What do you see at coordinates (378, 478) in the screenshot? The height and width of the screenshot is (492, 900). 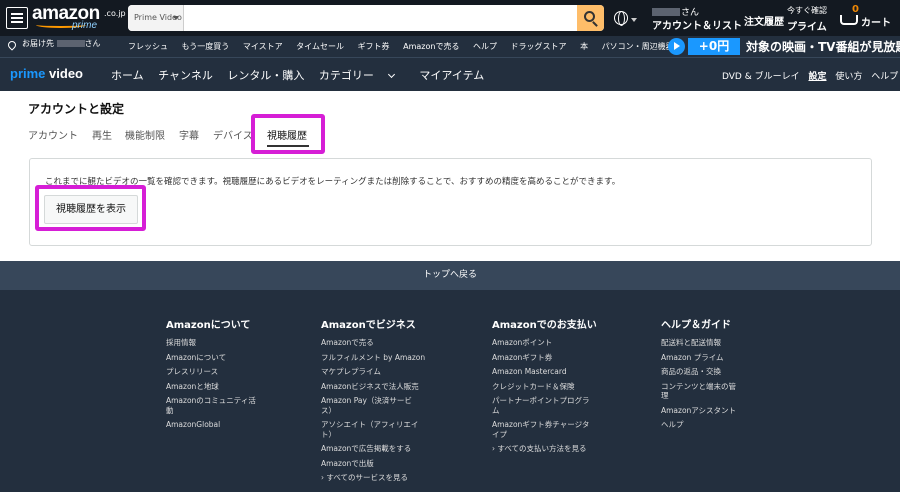 I see `footer-link: › すべてのサービスを見る` at bounding box center [378, 478].